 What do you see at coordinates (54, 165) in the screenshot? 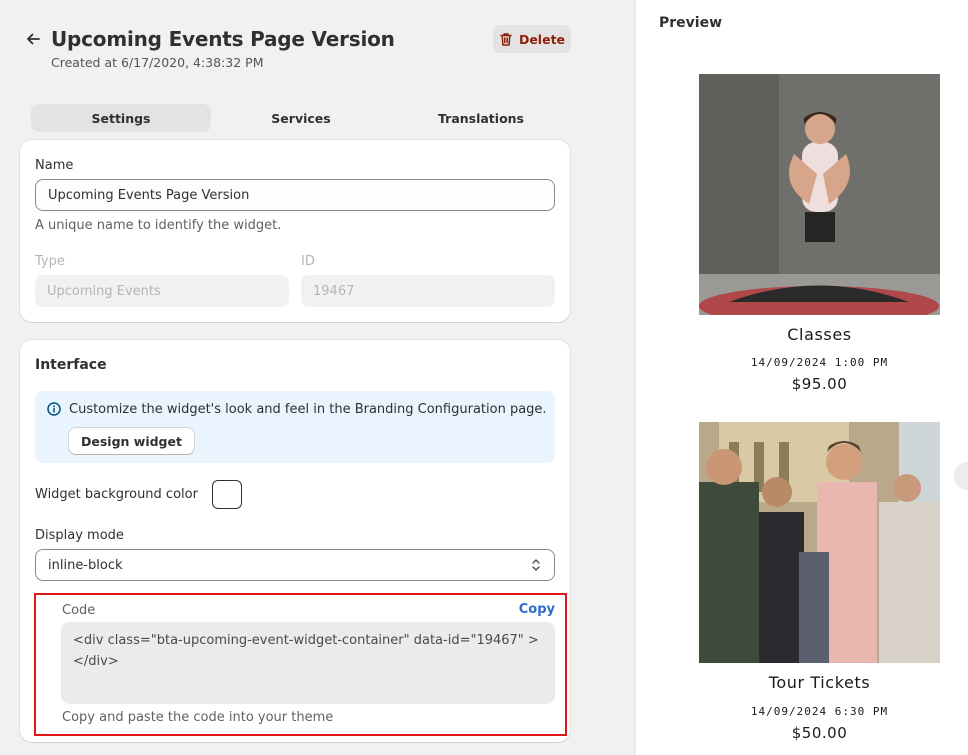
I see `name-label: Name` at bounding box center [54, 165].